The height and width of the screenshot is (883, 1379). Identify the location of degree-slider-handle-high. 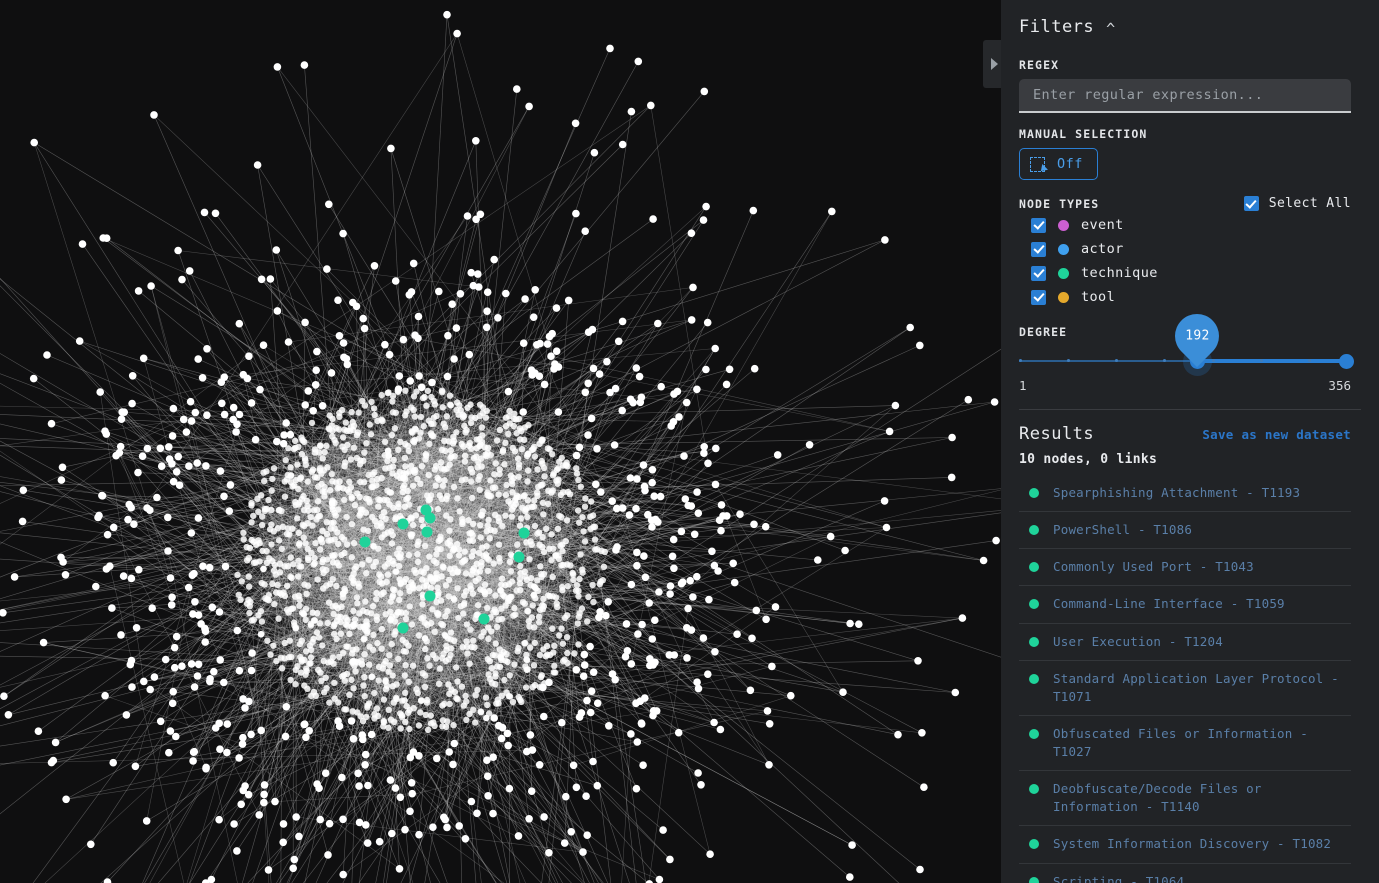
(1346, 361).